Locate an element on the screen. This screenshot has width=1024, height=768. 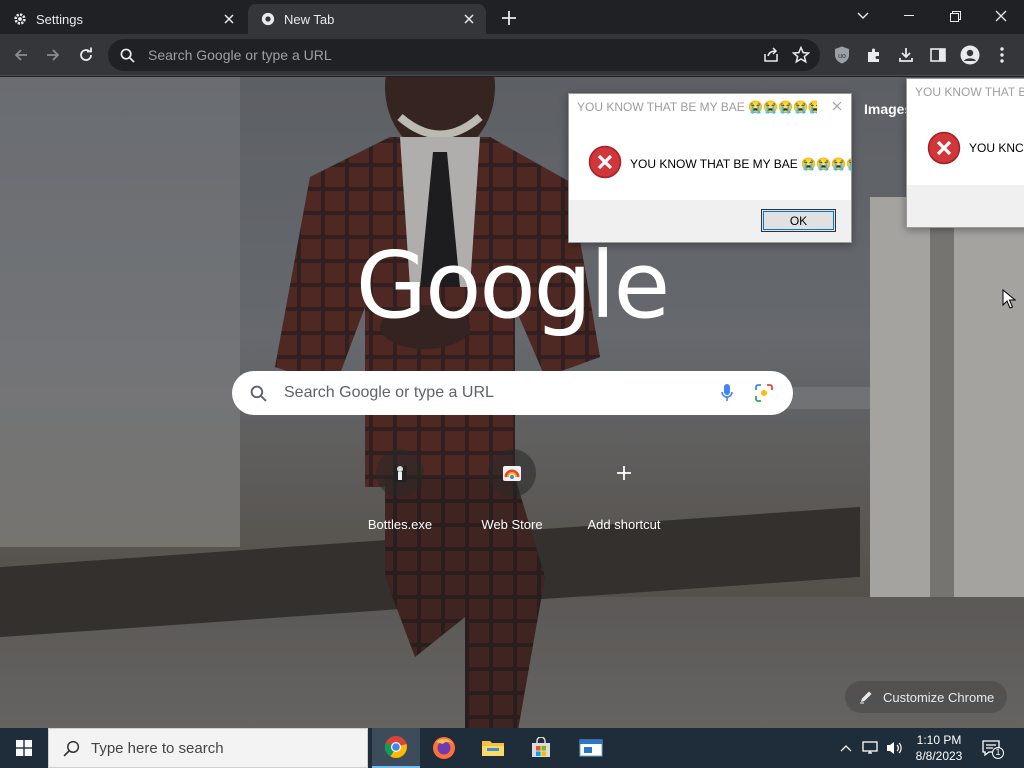
taskbar-chrome is located at coordinates (396, 748).